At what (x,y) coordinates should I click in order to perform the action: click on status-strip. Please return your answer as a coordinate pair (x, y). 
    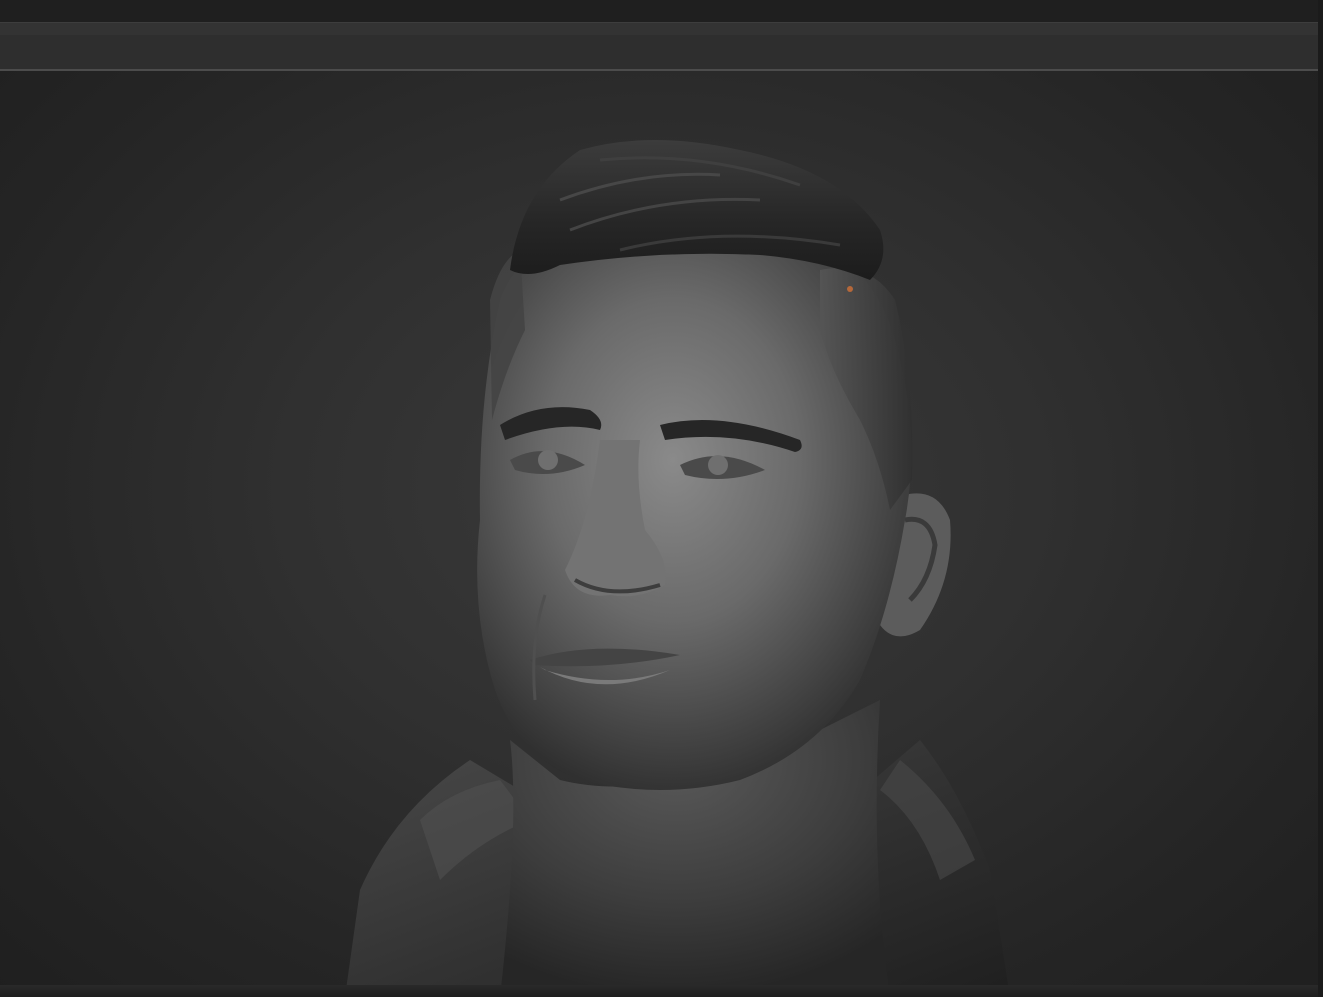
    Looking at the image, I should click on (661, 991).